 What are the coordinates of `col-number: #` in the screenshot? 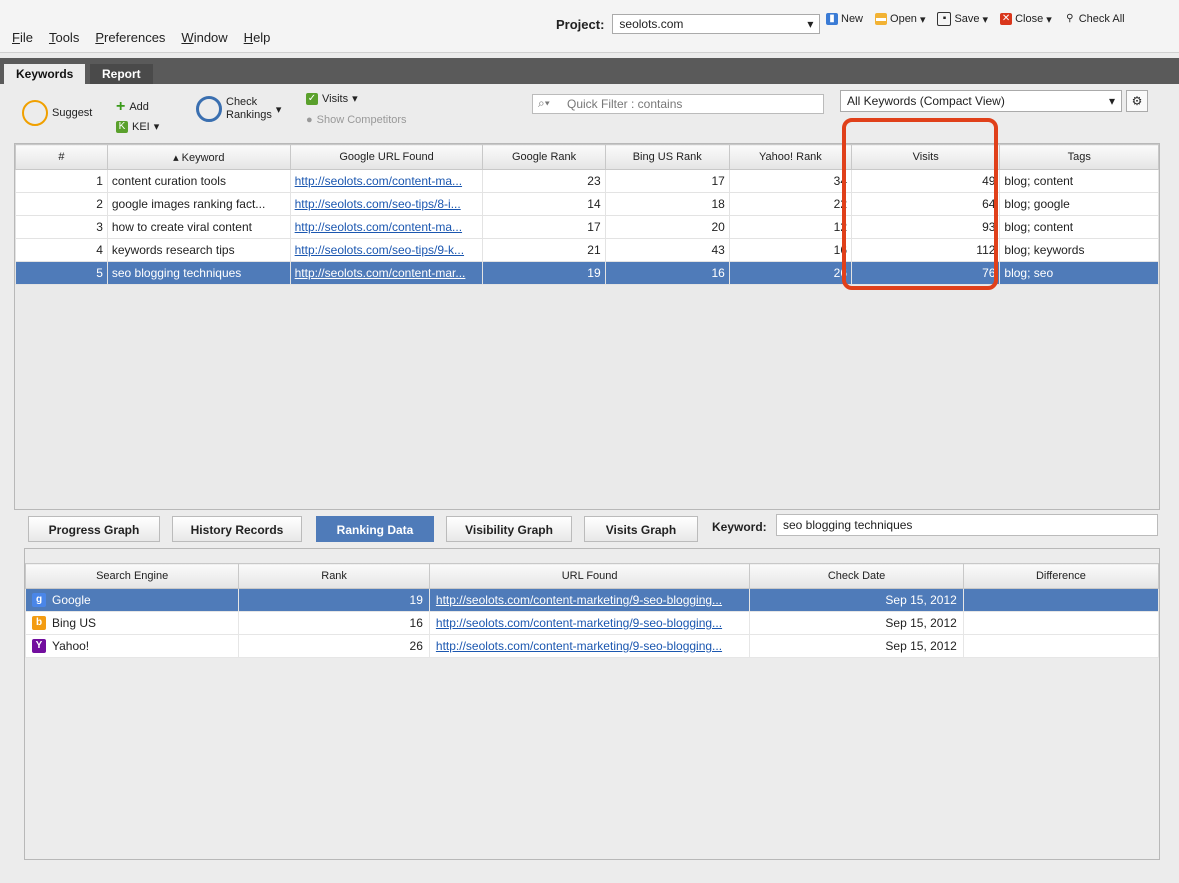 It's located at (61, 157).